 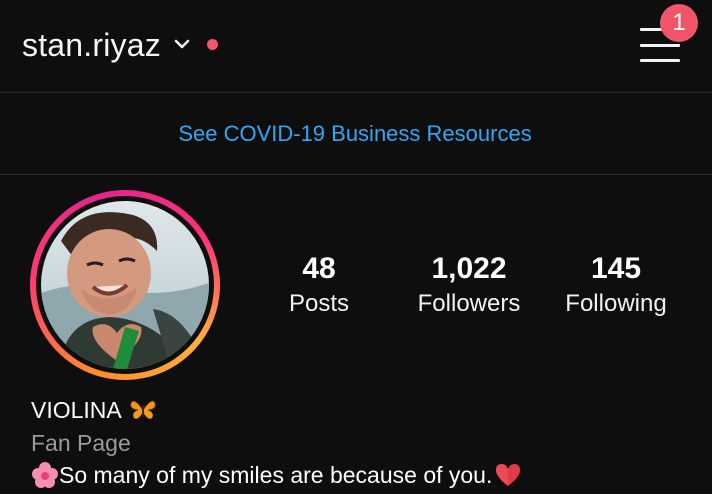 I want to click on status-dot, so click(x=212, y=44).